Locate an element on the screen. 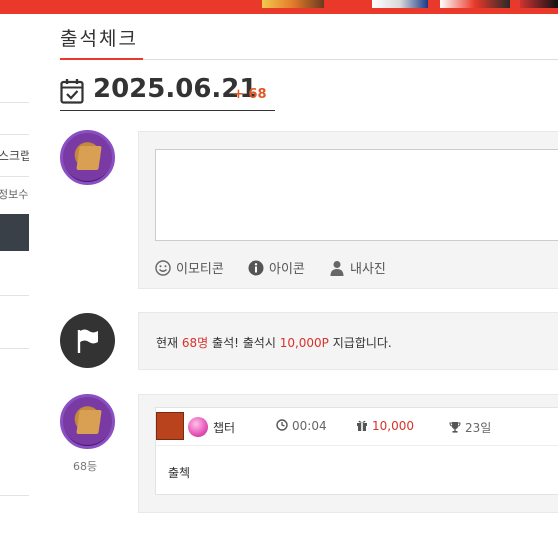 Image resolution: width=558 pixels, height=534 pixels. left-sidebar: 스크랩 정보수정 is located at coordinates (14, 274).